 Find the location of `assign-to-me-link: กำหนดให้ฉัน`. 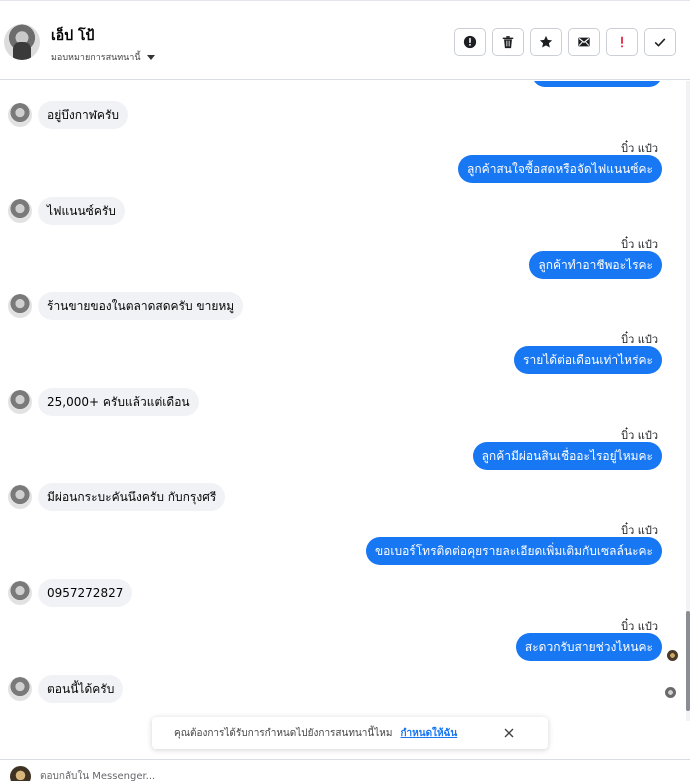

assign-to-me-link: กำหนดให้ฉัน is located at coordinates (428, 733).